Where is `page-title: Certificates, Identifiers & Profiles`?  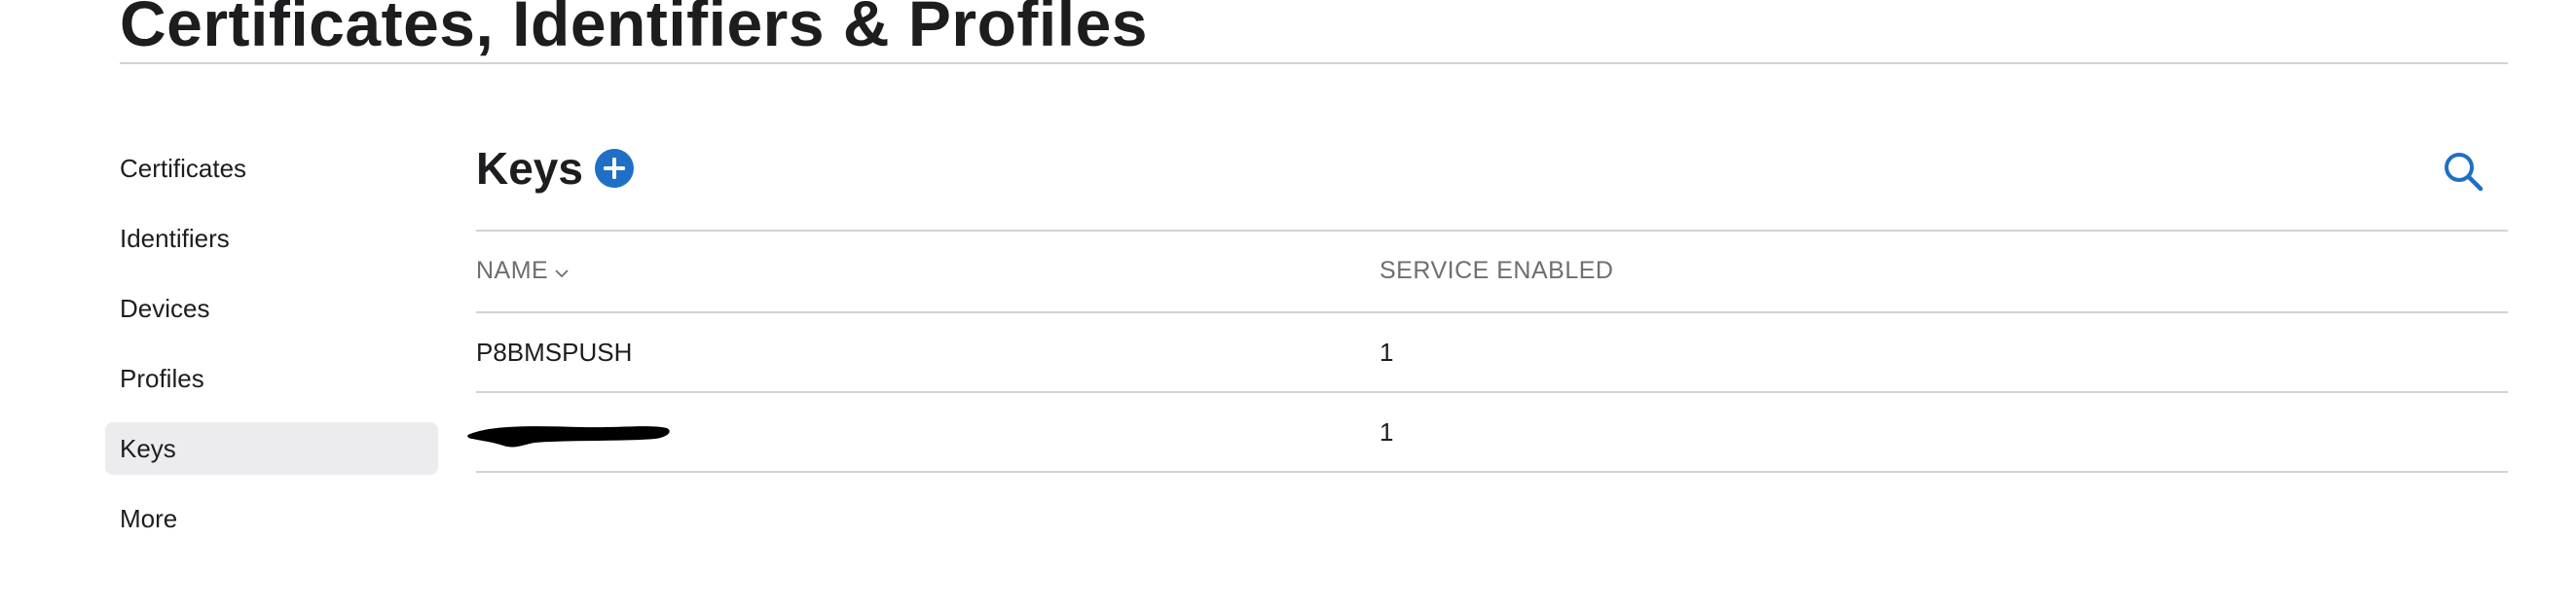
page-title: Certificates, Identifiers & Profiles is located at coordinates (634, 29).